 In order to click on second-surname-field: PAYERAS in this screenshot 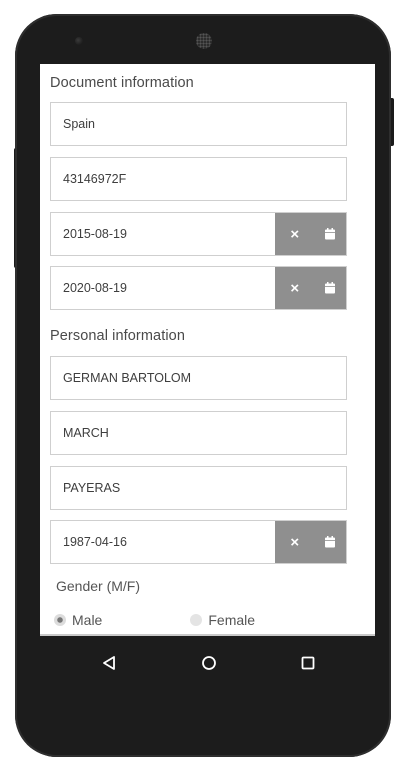, I will do `click(198, 488)`.